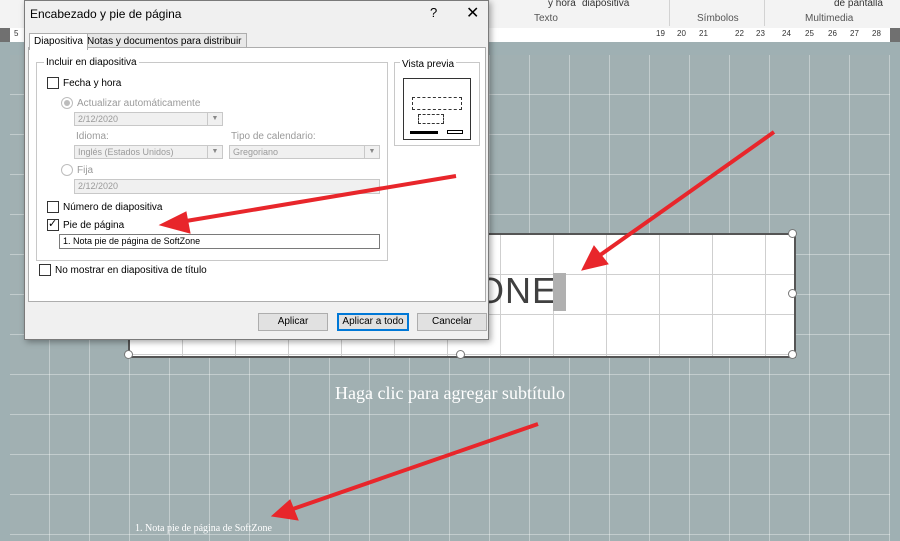 This screenshot has width=900, height=541. Describe the element at coordinates (318, 199) in the screenshot. I see `arrow-to-pie-pagina` at that location.